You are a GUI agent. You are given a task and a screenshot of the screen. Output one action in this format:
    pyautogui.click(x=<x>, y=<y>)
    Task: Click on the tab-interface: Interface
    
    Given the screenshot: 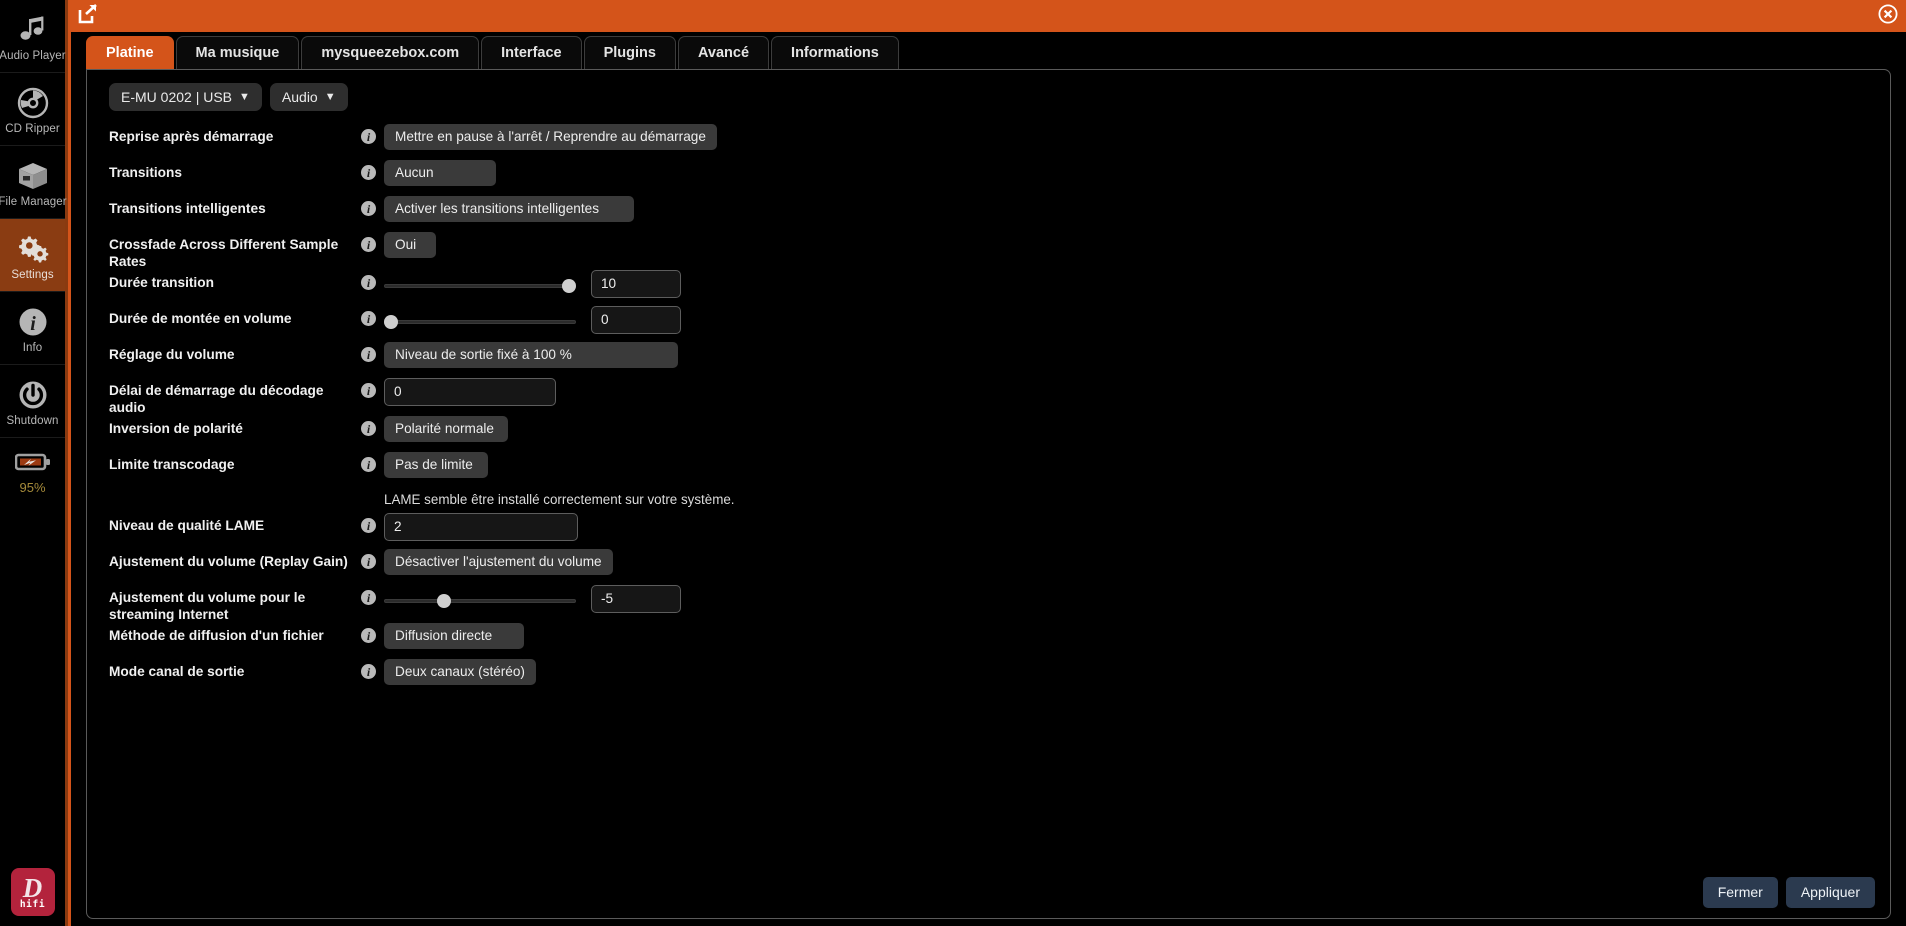 What is the action you would take?
    pyautogui.click(x=531, y=52)
    